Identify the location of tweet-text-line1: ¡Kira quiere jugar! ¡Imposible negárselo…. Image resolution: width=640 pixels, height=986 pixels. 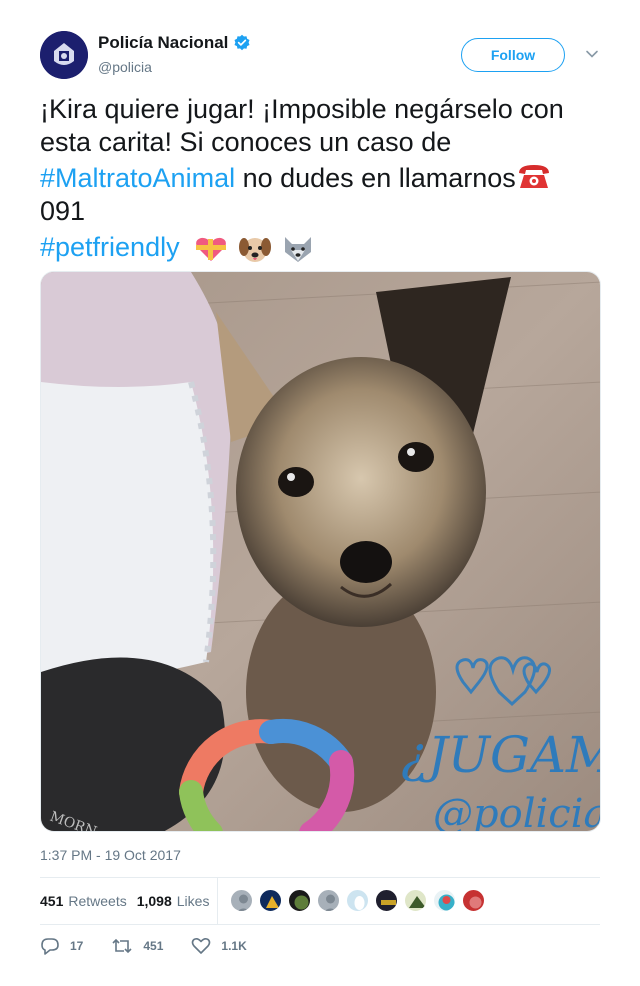
(302, 125).